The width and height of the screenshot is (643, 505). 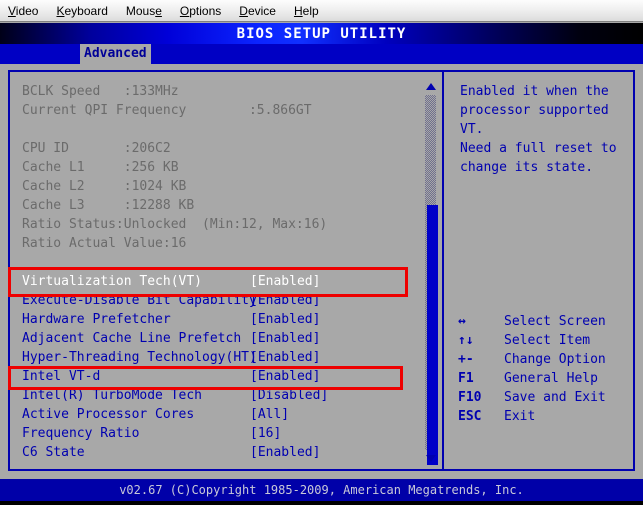 I want to click on info-line-text: Cache L2 :1024 KB, so click(x=104, y=186).